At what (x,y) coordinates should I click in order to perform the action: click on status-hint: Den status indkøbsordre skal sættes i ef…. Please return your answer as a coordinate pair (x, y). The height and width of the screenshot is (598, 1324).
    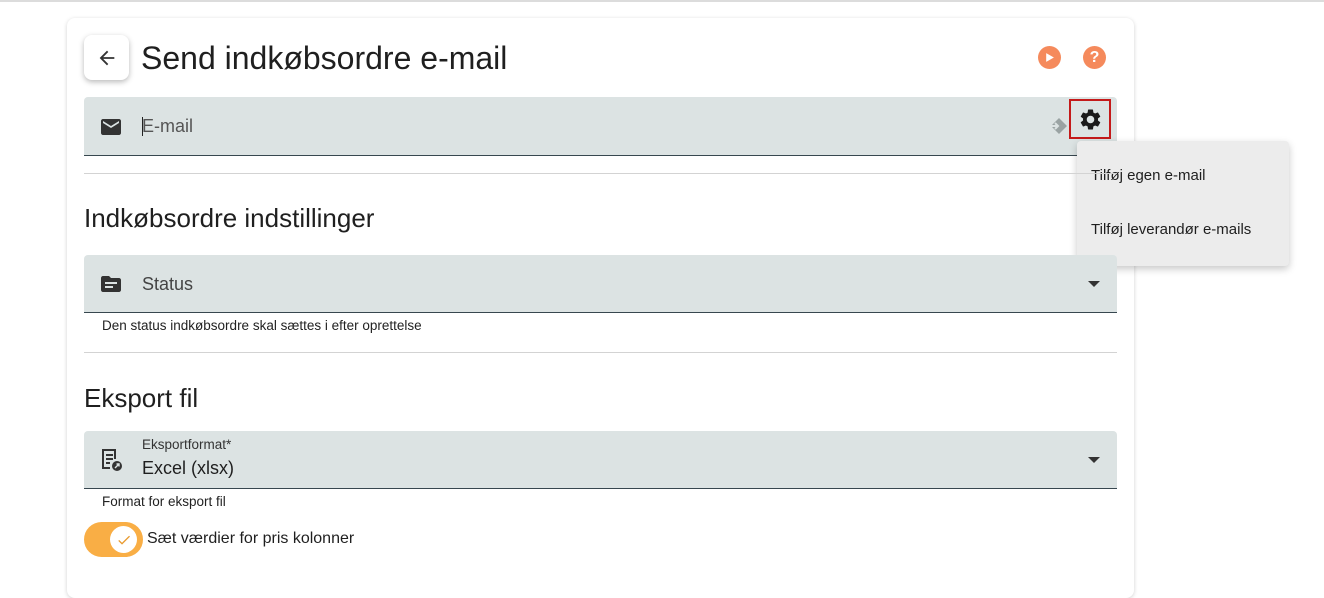
    Looking at the image, I should click on (262, 325).